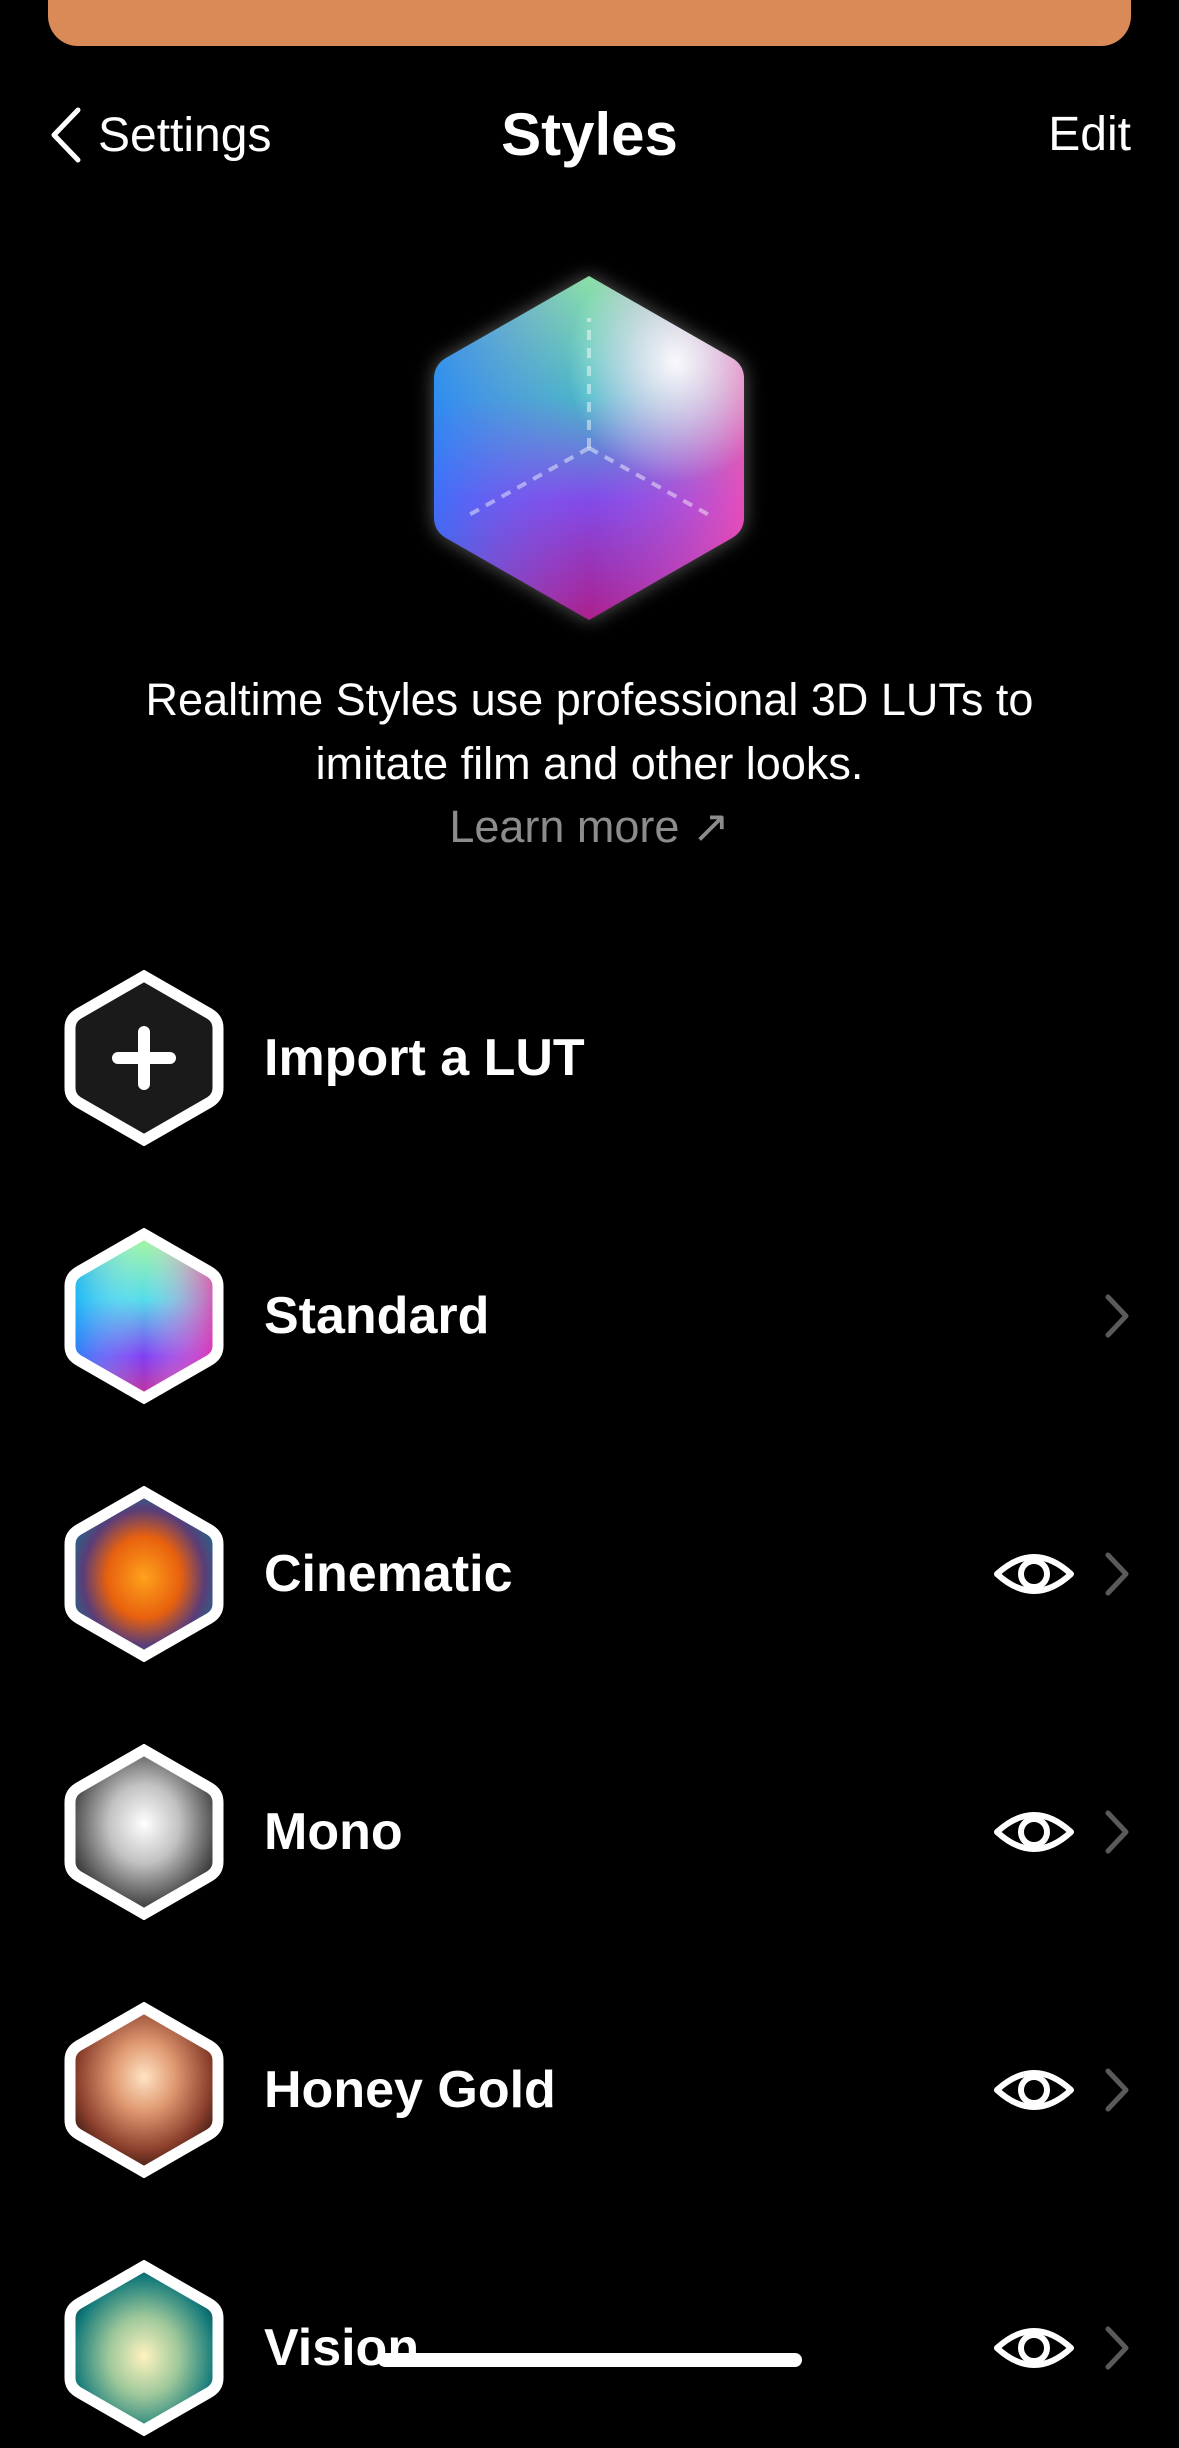  Describe the element at coordinates (144, 1316) in the screenshot. I see `standard-cube-icon` at that location.